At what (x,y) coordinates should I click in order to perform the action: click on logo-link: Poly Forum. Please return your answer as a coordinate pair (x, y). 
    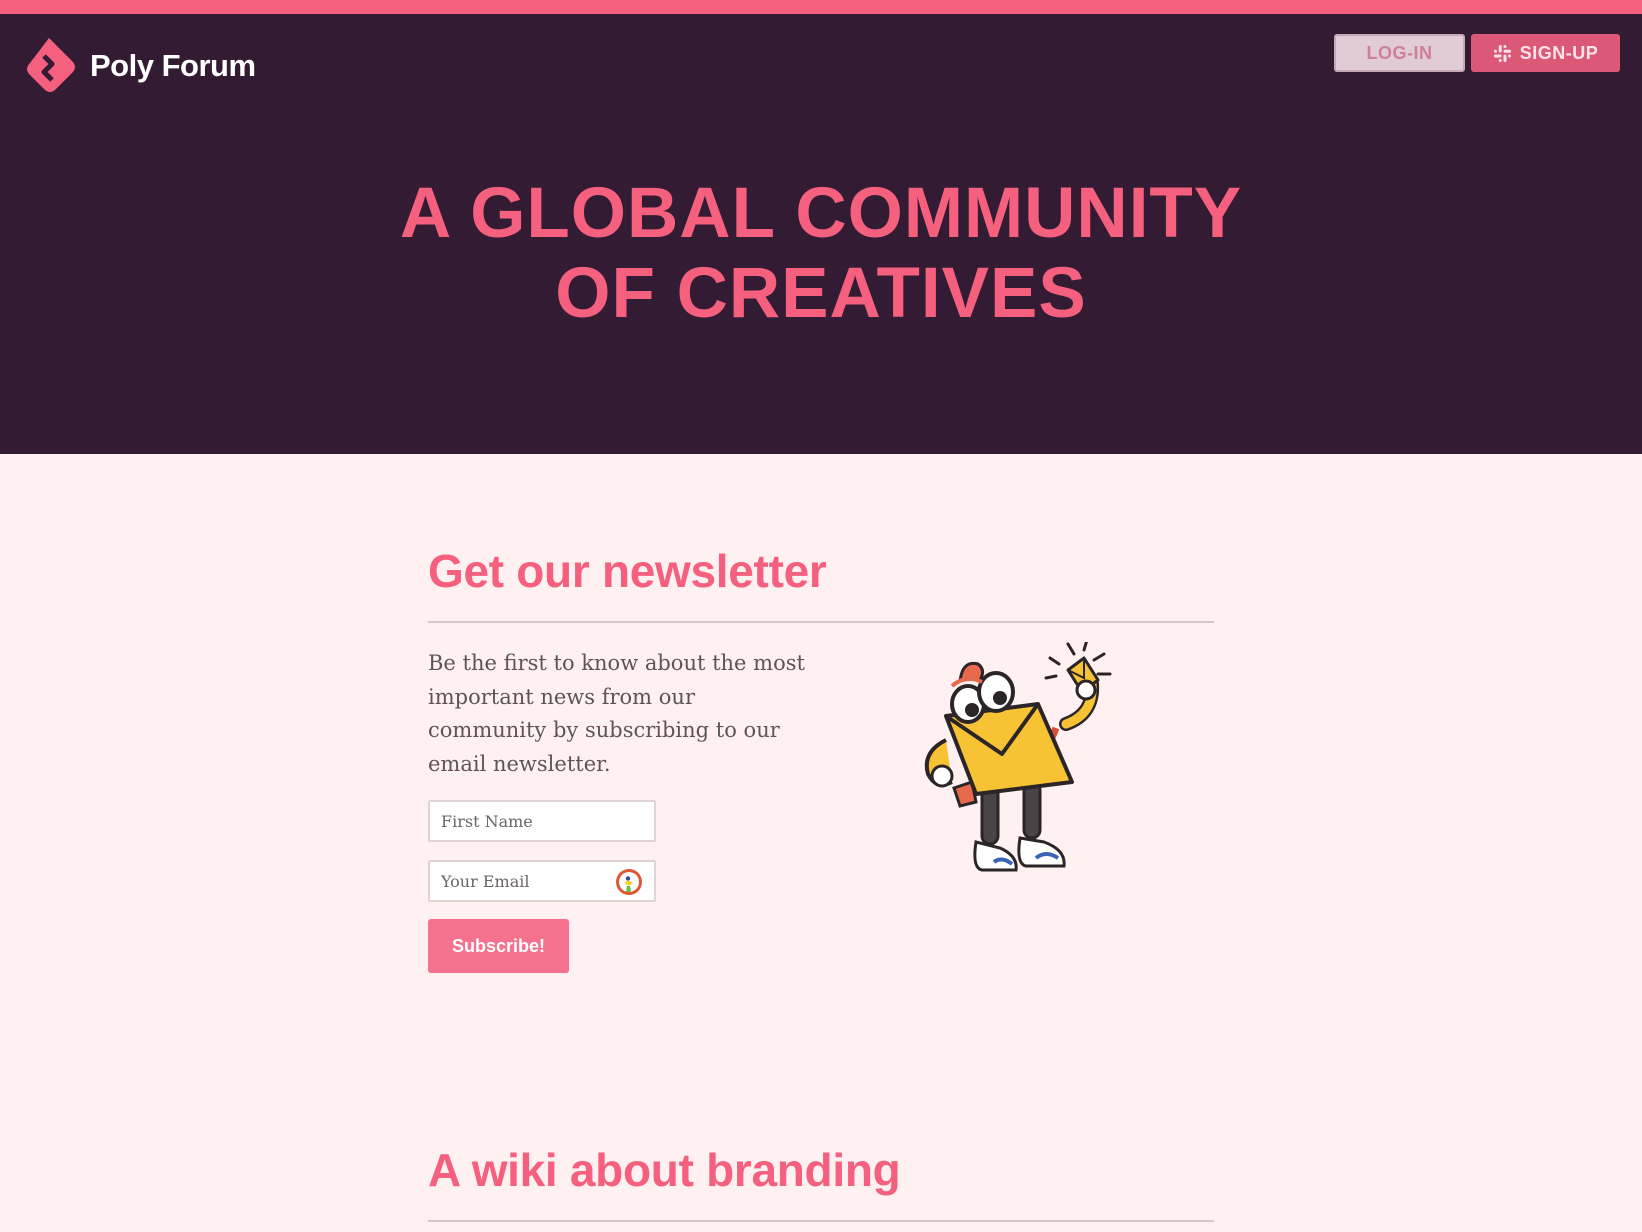
    Looking at the image, I should click on (139, 66).